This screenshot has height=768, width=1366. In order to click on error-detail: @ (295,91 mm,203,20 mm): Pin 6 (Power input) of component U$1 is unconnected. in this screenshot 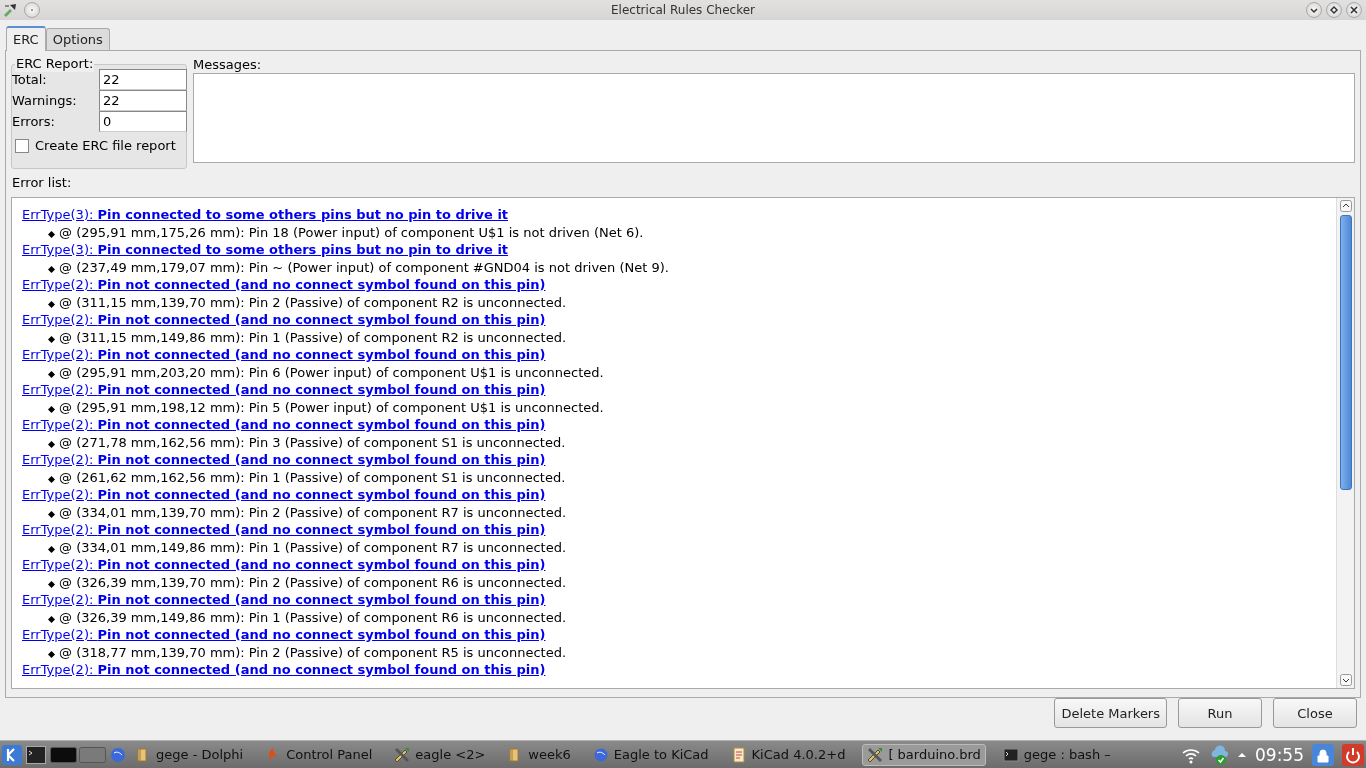, I will do `click(331, 372)`.